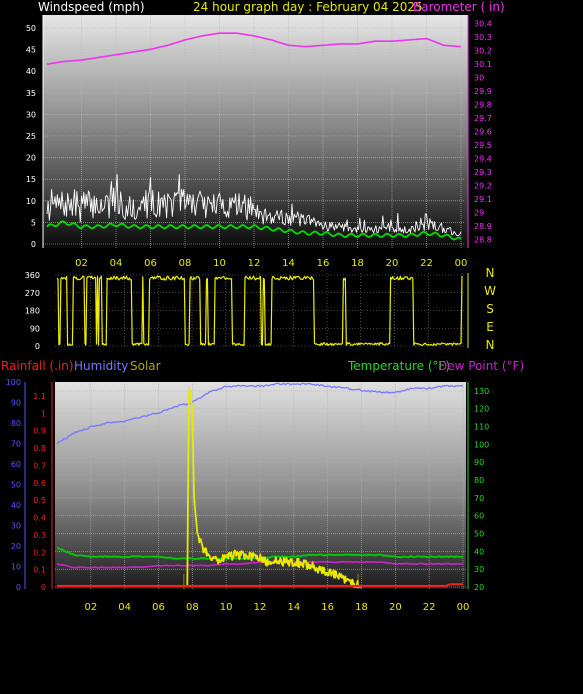 The width and height of the screenshot is (583, 694). What do you see at coordinates (16, 423) in the screenshot?
I see `humidity-tick-label: 80` at bounding box center [16, 423].